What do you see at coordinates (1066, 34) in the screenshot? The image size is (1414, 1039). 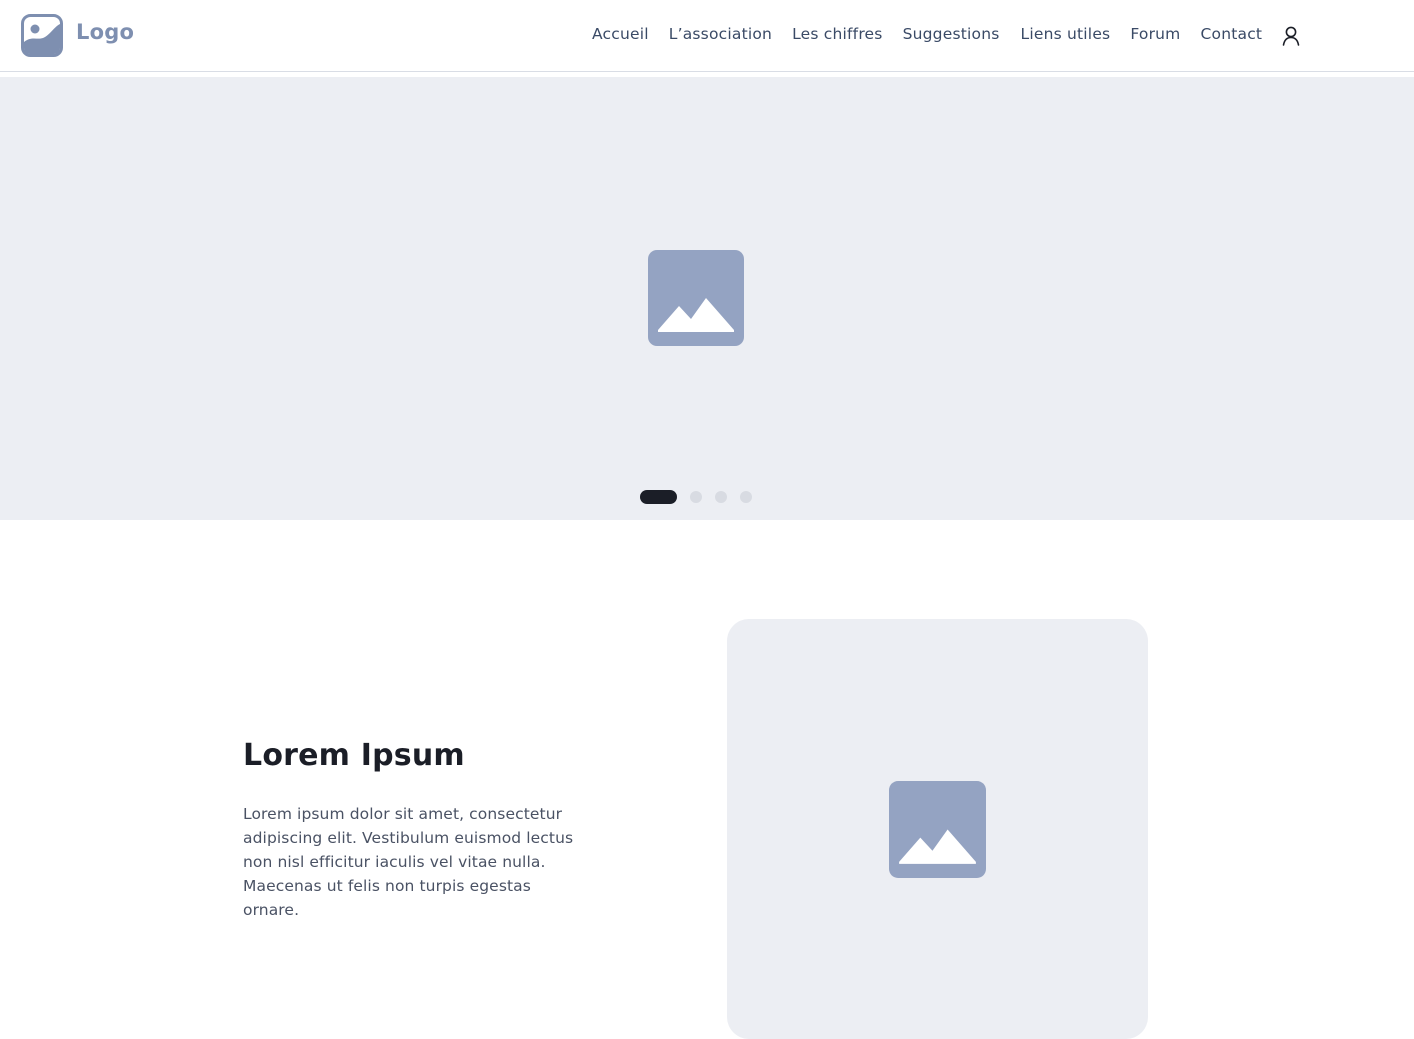 I see `nav-liens-utiles: Liens utiles` at bounding box center [1066, 34].